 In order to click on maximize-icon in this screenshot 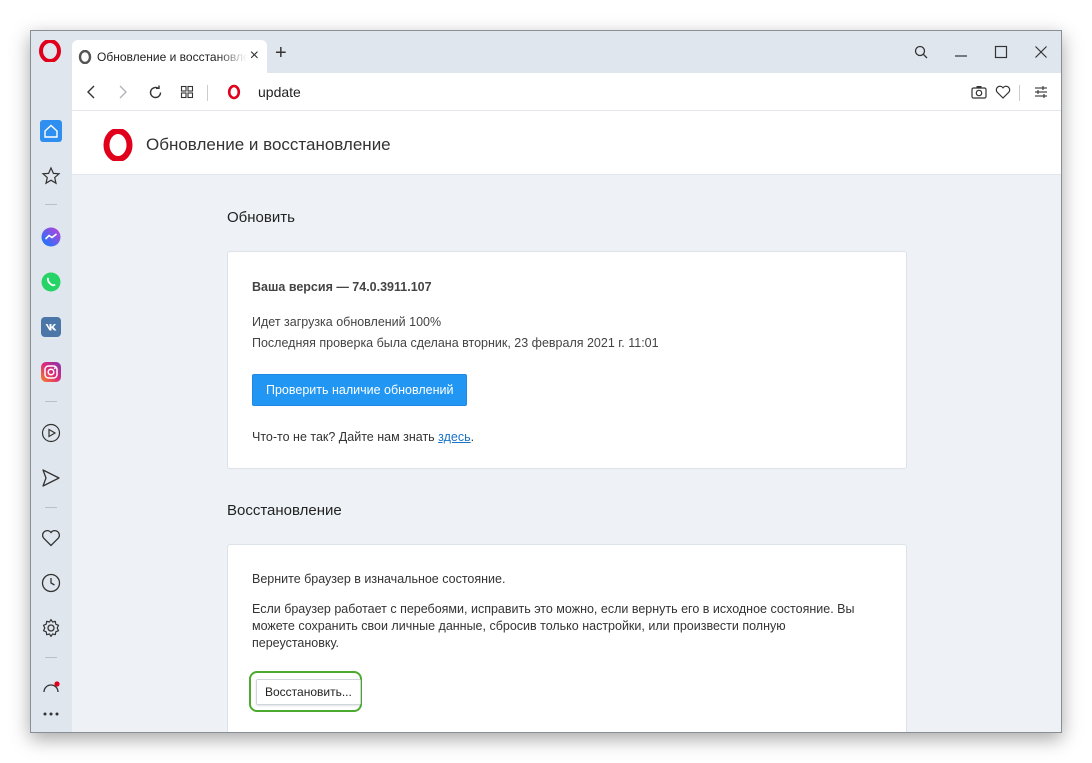, I will do `click(1001, 52)`.